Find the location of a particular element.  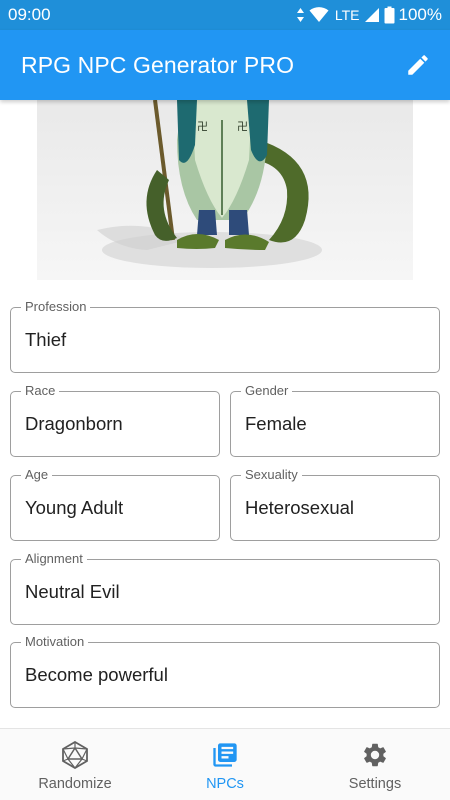

data-arrows-icon is located at coordinates (300, 15).